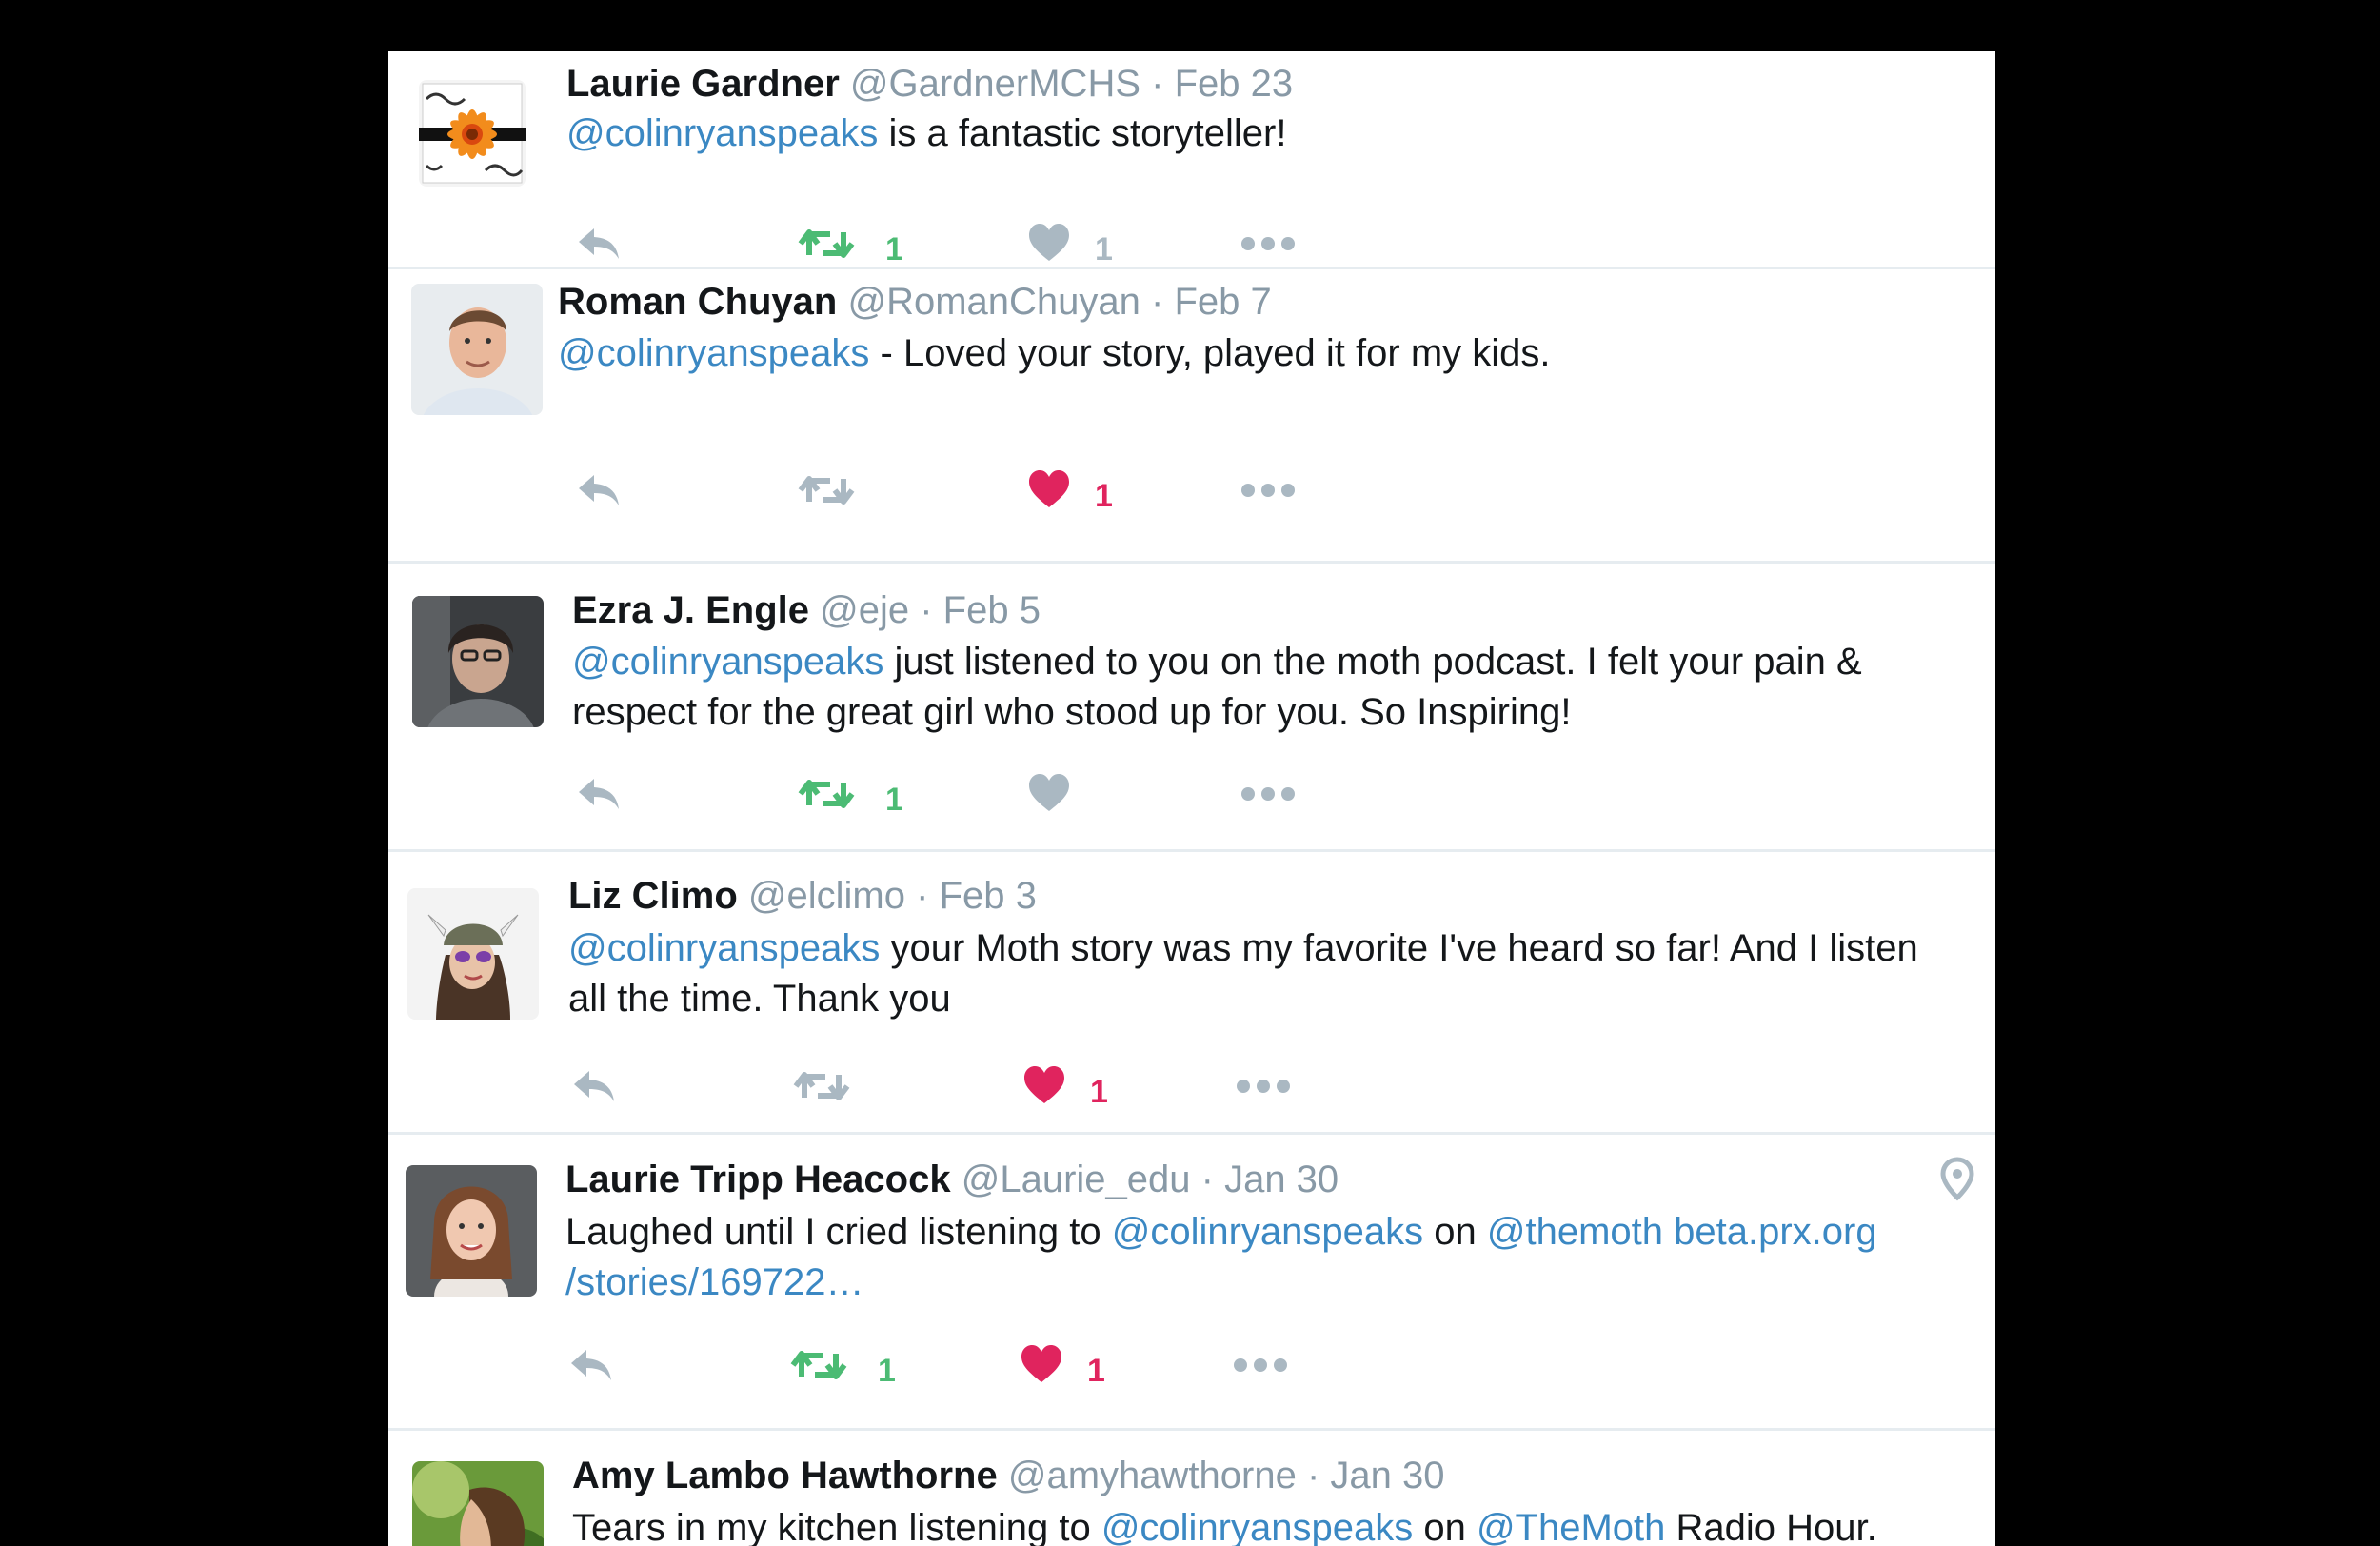 The width and height of the screenshot is (2380, 1546). I want to click on display-name: Ezra J. Engle, so click(690, 610).